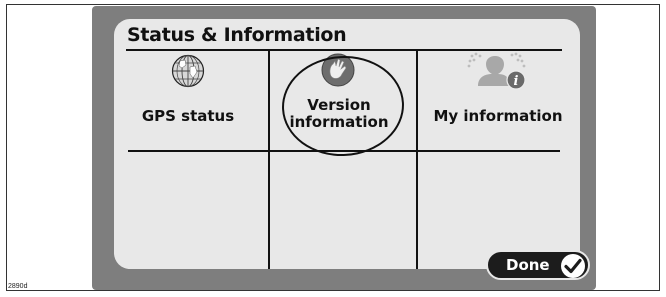 Image resolution: width=666 pixels, height=297 pixels. What do you see at coordinates (516, 81) in the screenshot?
I see `svg-text: i` at bounding box center [516, 81].